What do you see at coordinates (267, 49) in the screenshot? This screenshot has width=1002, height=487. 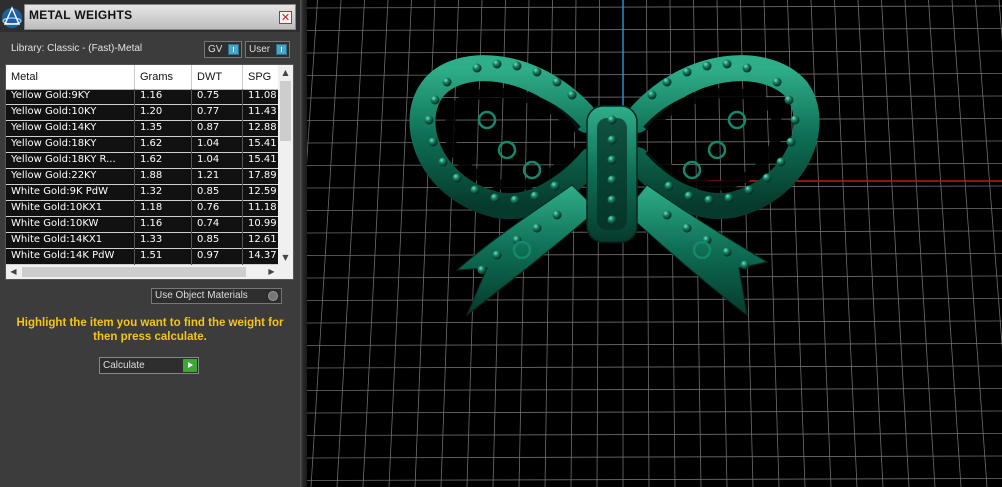 I see `user-toggle: User` at bounding box center [267, 49].